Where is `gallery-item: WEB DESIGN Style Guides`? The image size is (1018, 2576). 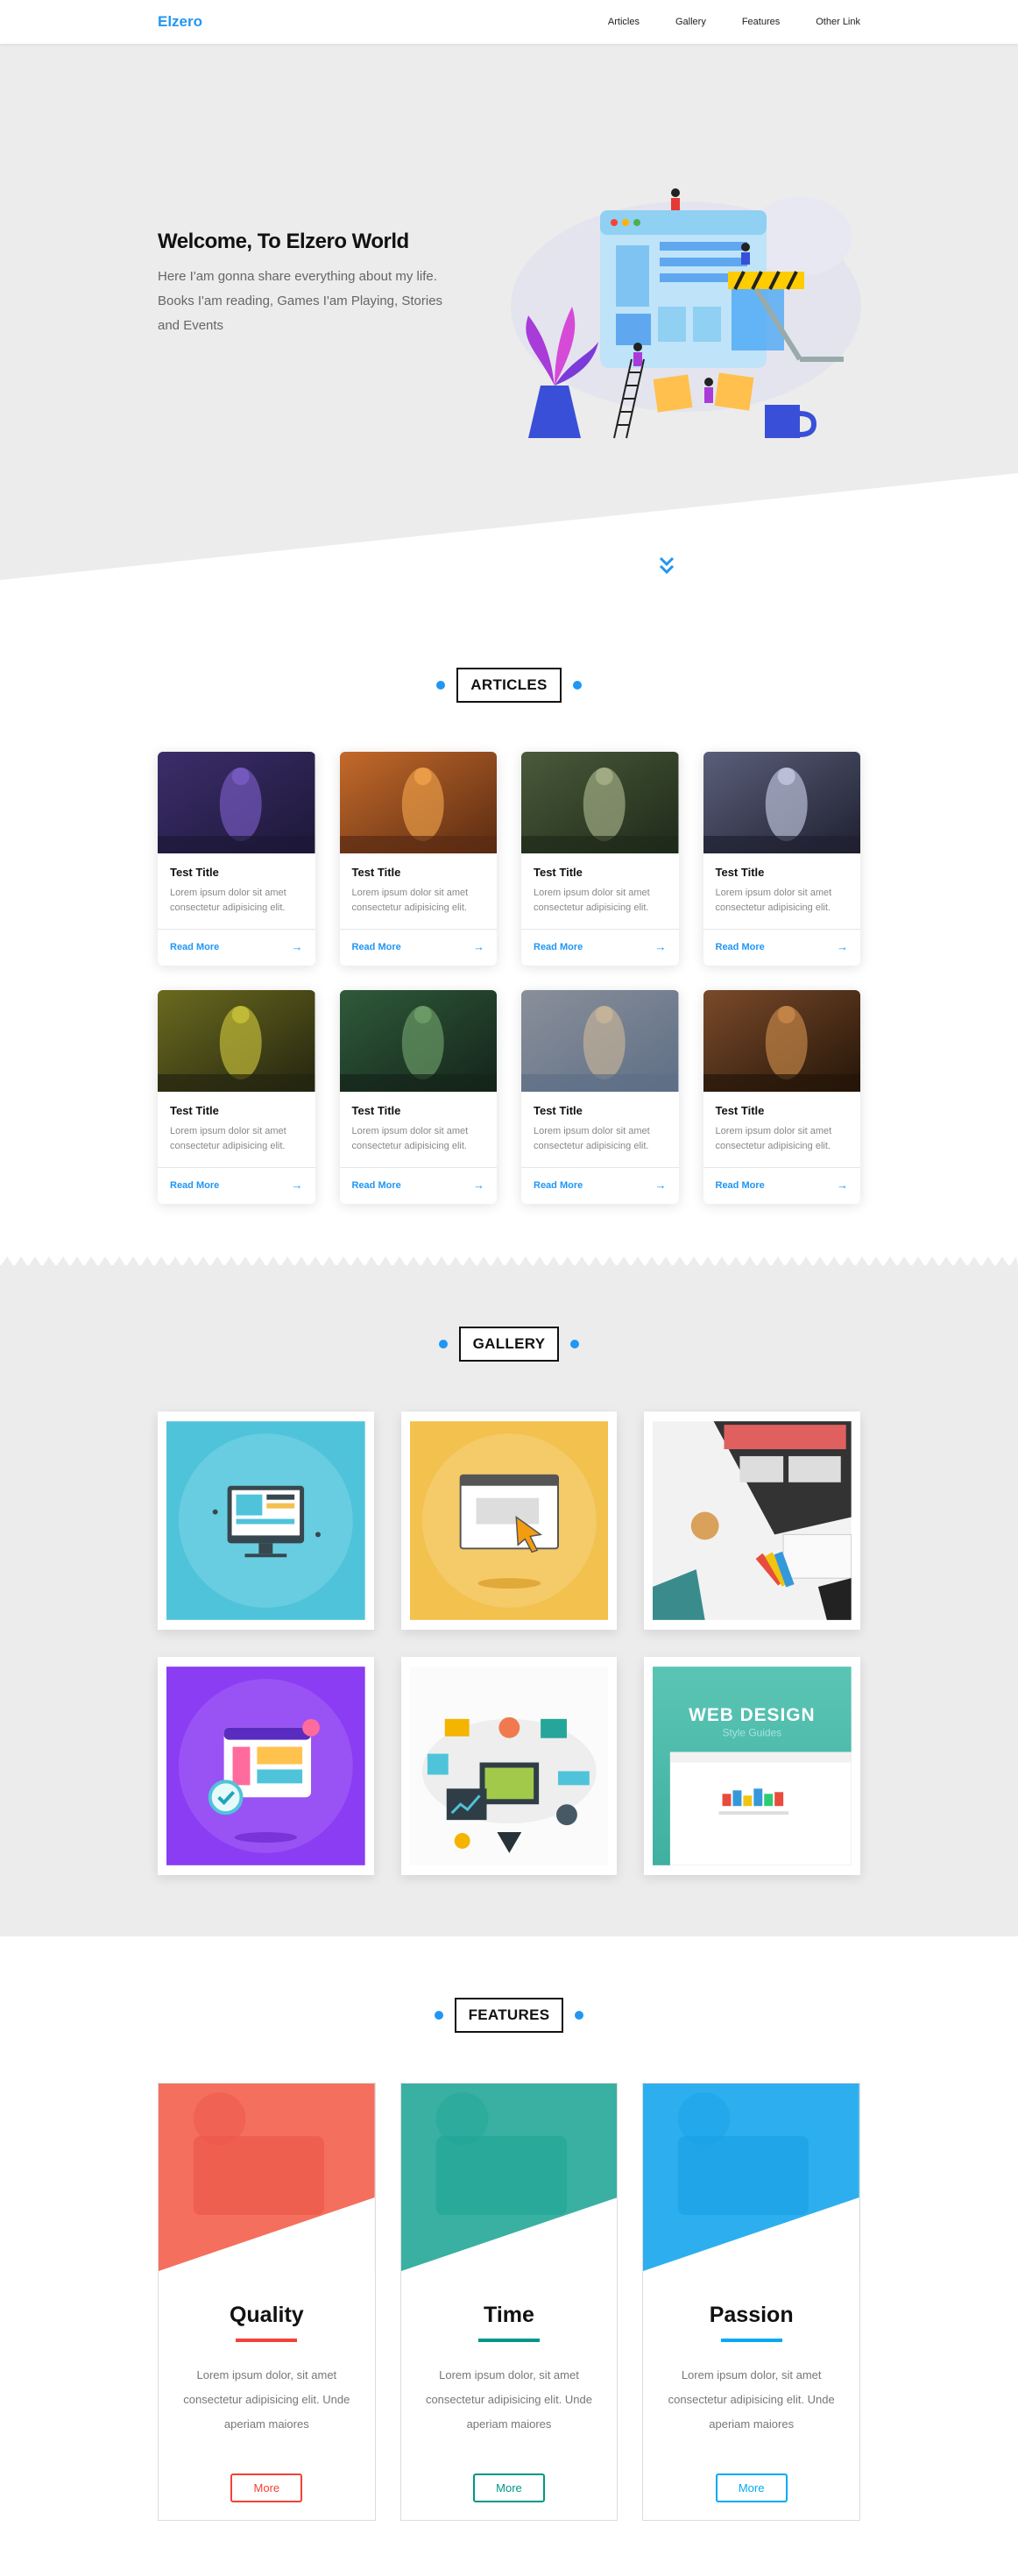
gallery-item: WEB DESIGN Style Guides is located at coordinates (752, 1766).